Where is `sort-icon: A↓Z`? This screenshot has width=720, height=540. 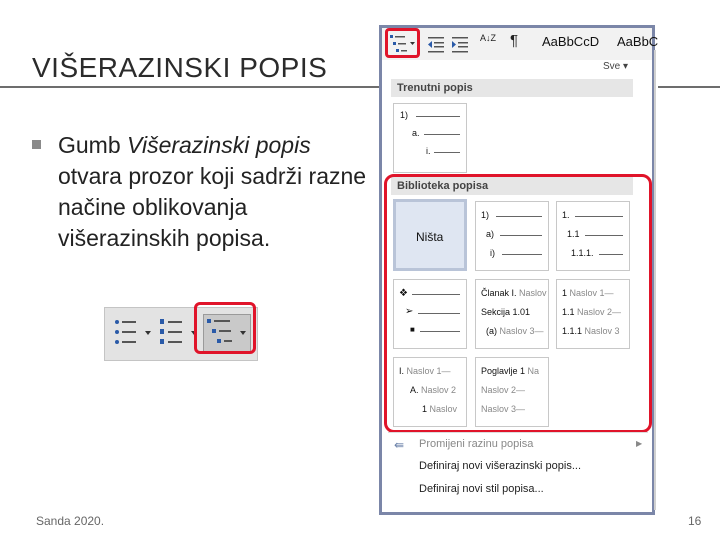 sort-icon: A↓Z is located at coordinates (488, 38).